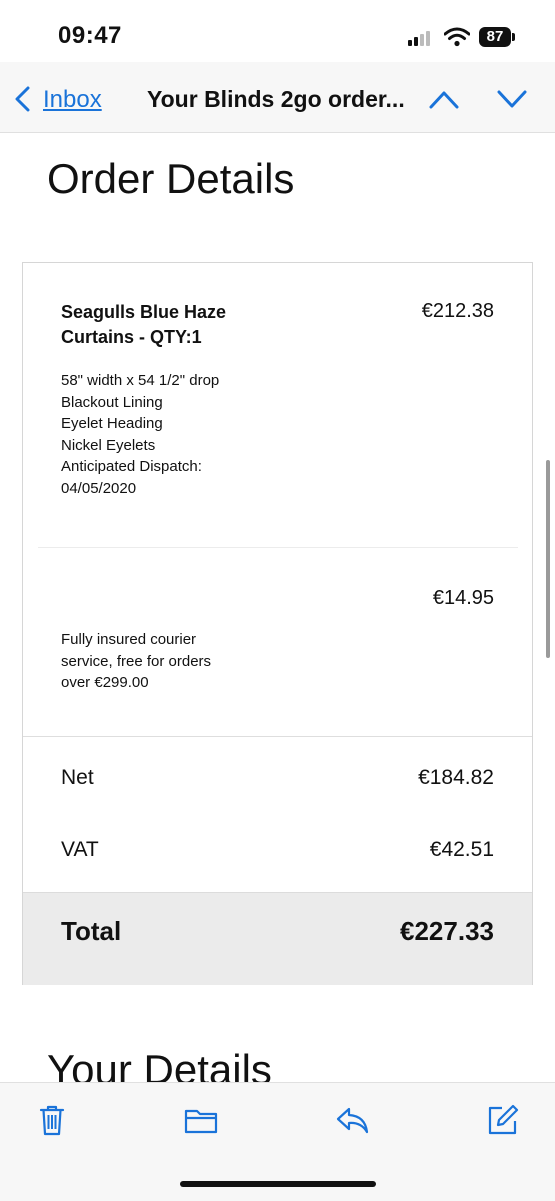 The image size is (555, 1201). Describe the element at coordinates (461, 849) in the screenshot. I see `vat-value: €42.51` at that location.